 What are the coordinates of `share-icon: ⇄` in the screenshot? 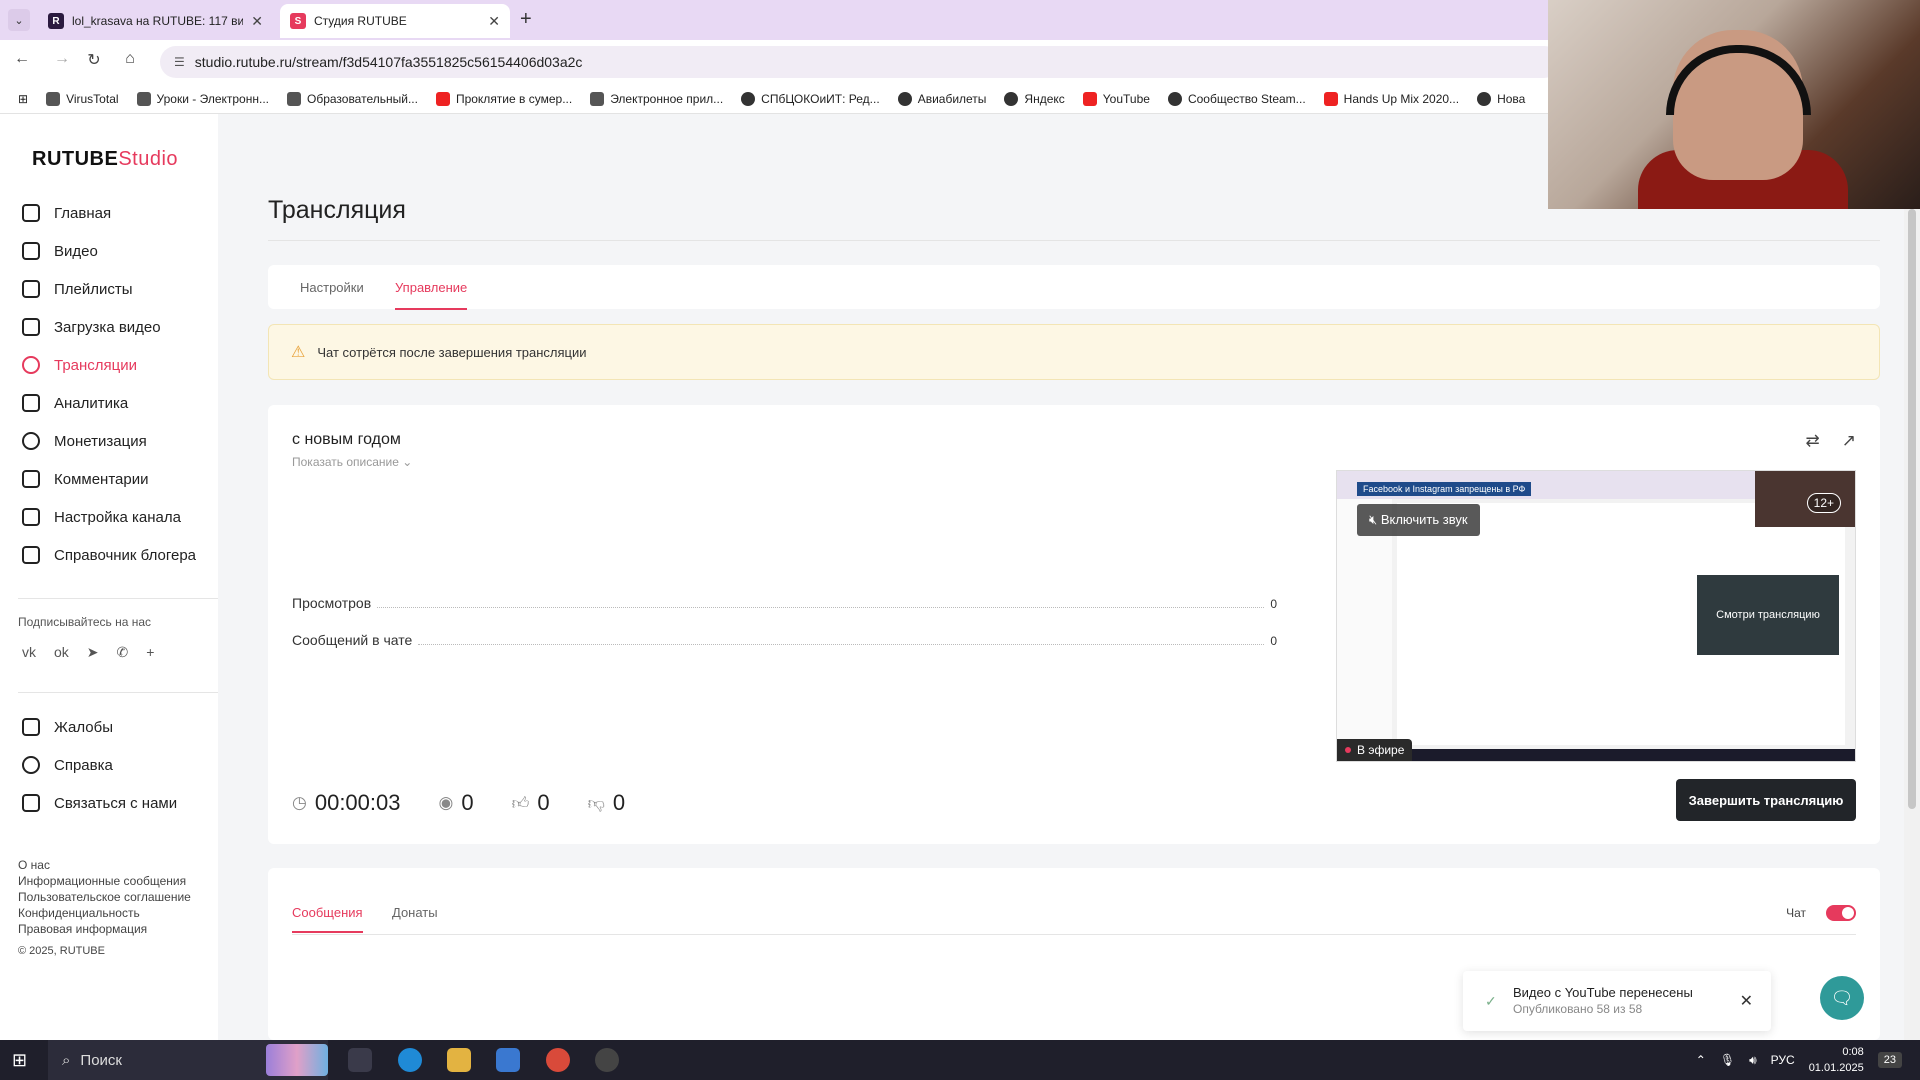 It's located at (1813, 441).